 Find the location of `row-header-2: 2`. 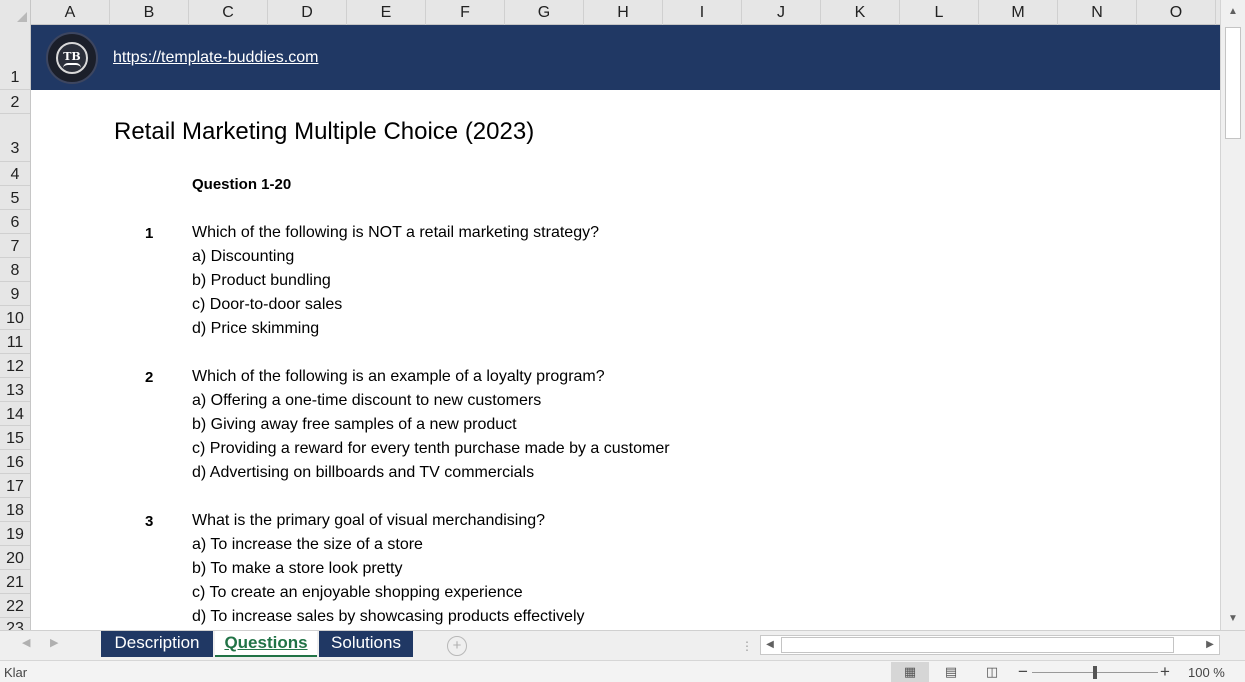

row-header-2: 2 is located at coordinates (15, 102).